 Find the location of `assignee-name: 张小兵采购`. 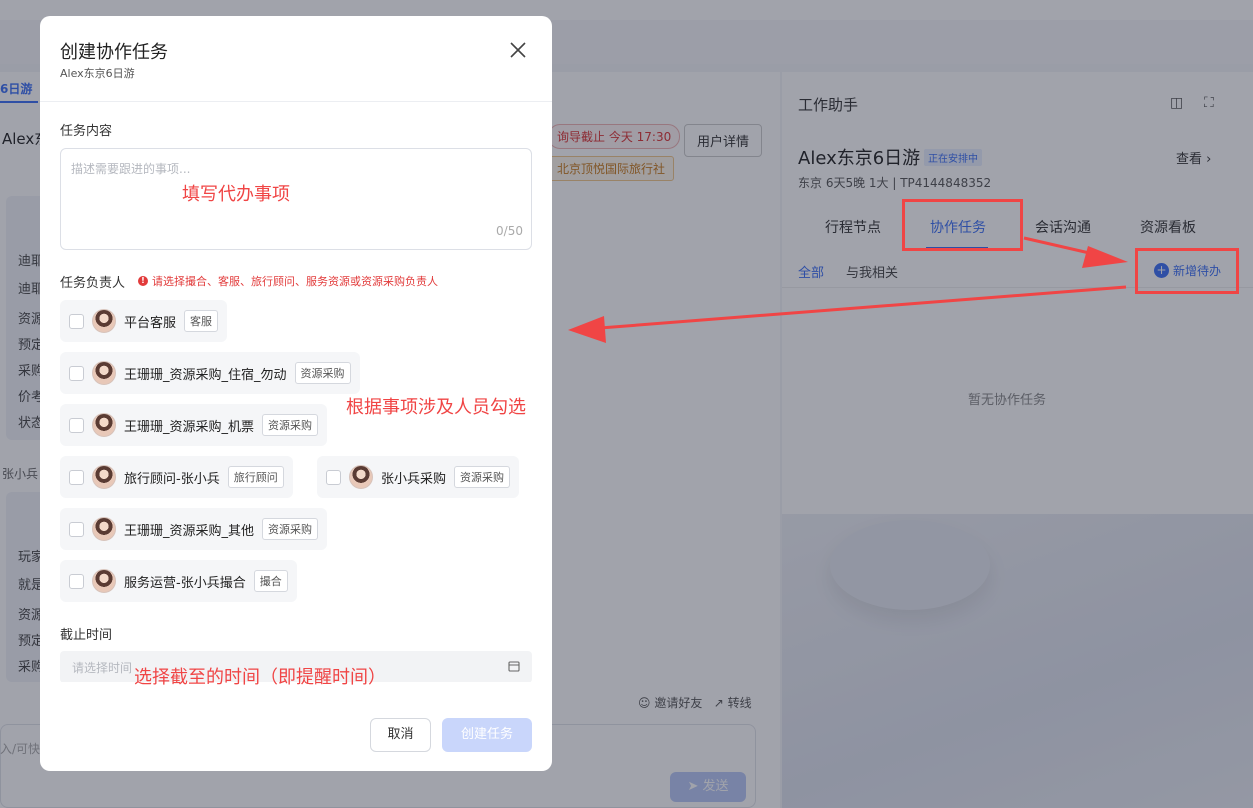

assignee-name: 张小兵采购 is located at coordinates (414, 479).